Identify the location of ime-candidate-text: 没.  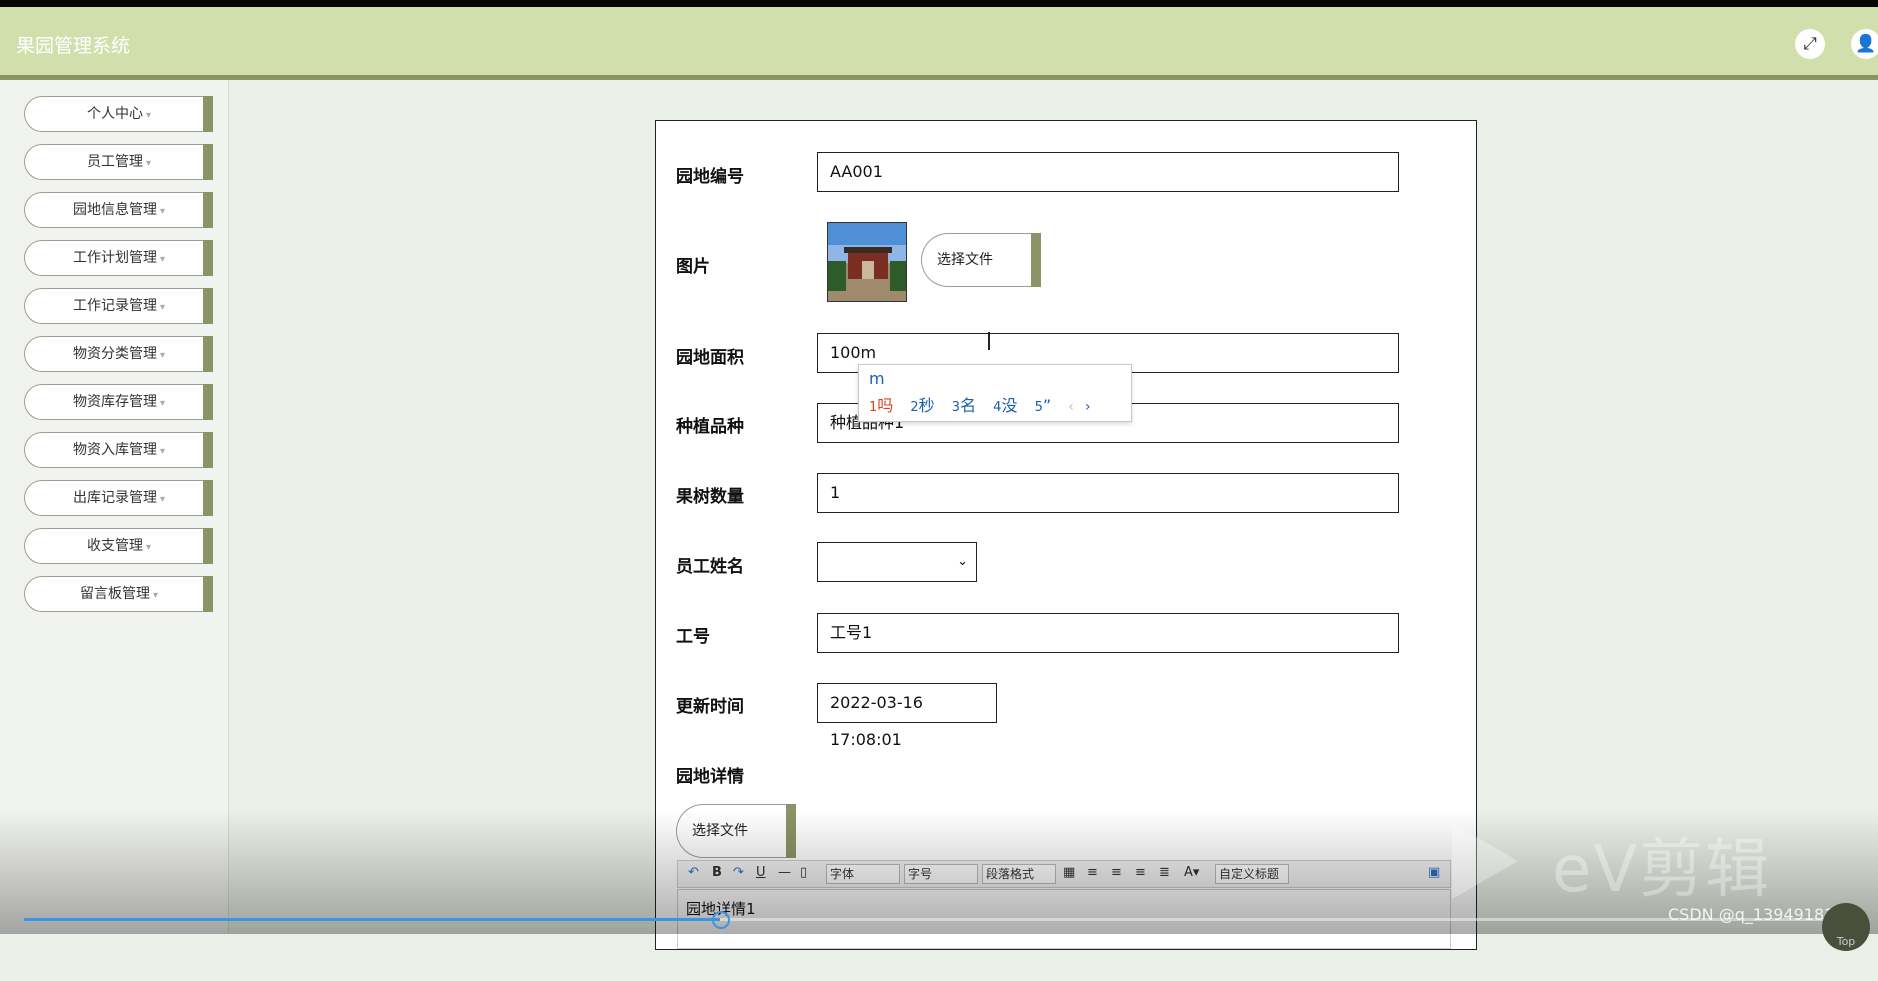
(1009, 405).